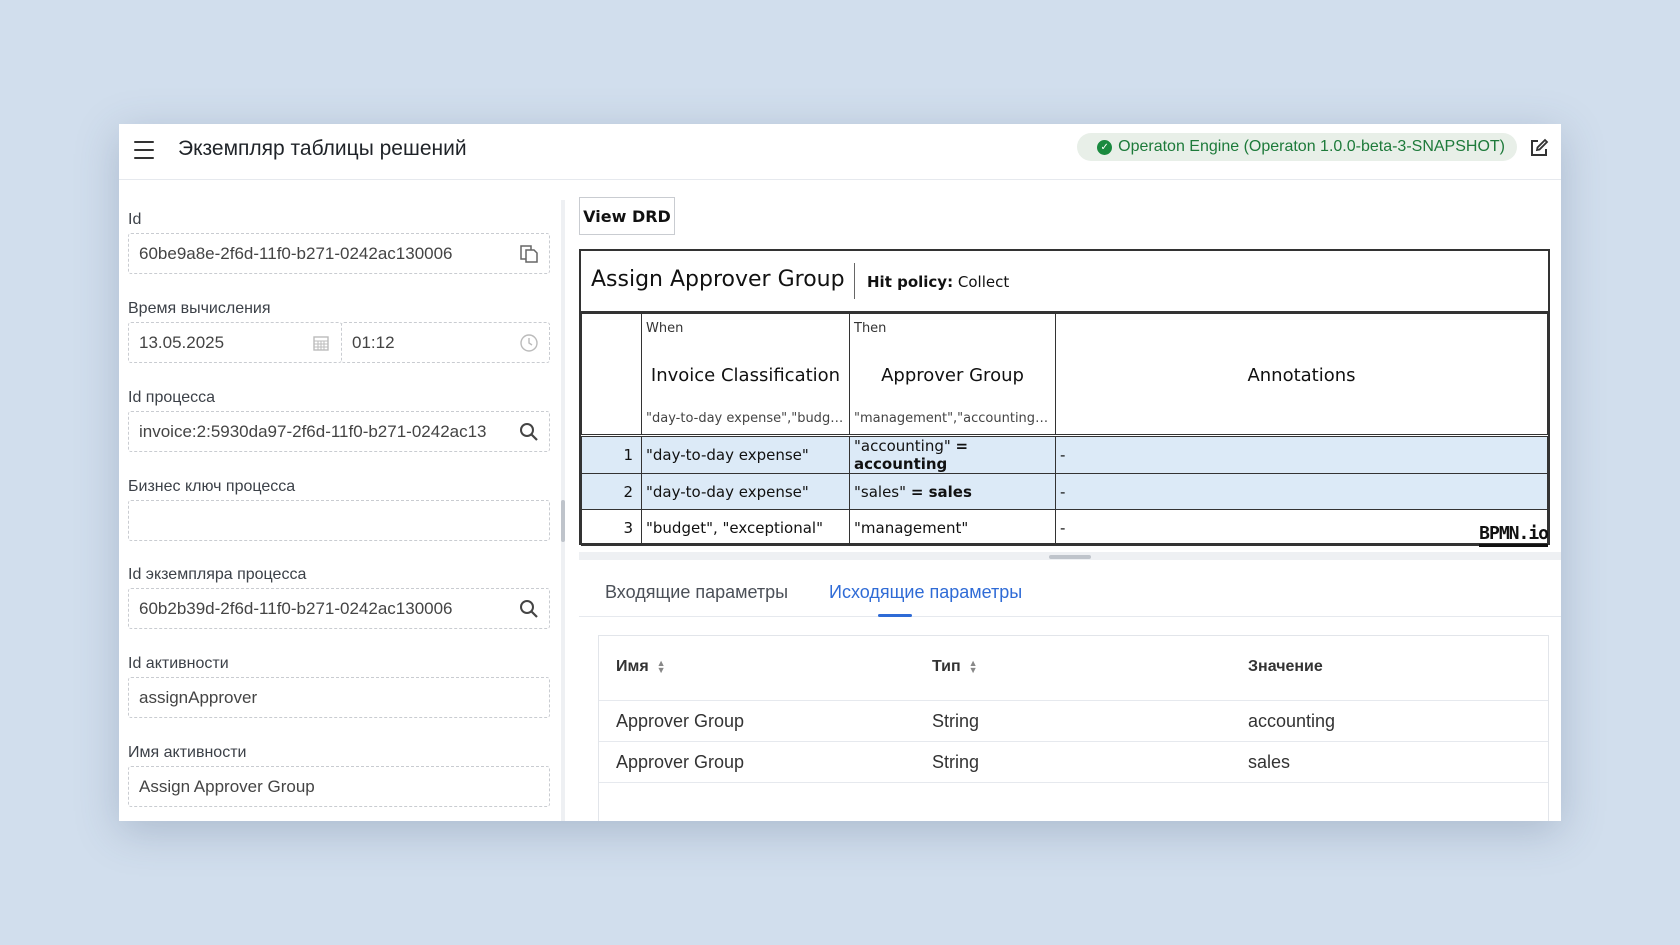 Image resolution: width=1680 pixels, height=945 pixels. Describe the element at coordinates (1070, 595) in the screenshot. I see `params-tabs: Входящие параметры Исходящие параметры` at that location.